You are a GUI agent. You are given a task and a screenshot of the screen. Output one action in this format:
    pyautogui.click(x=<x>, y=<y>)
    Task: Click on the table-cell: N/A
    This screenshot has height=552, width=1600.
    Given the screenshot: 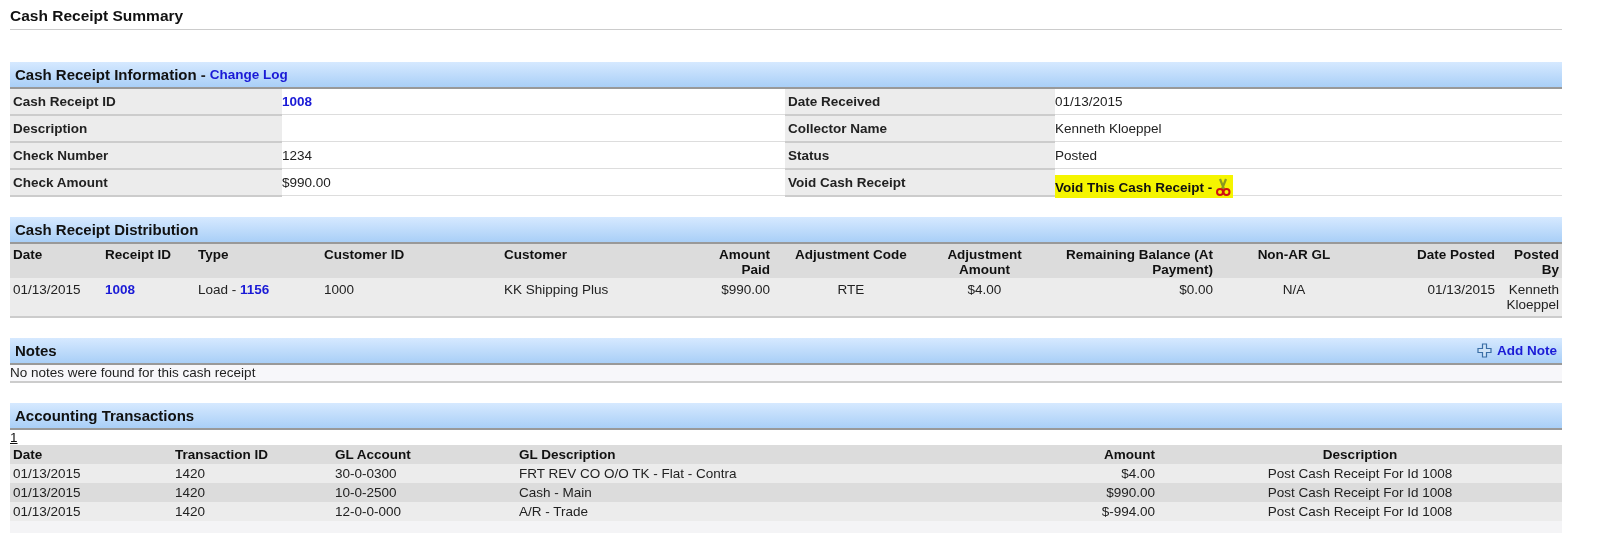 What is the action you would take?
    pyautogui.click(x=1294, y=297)
    